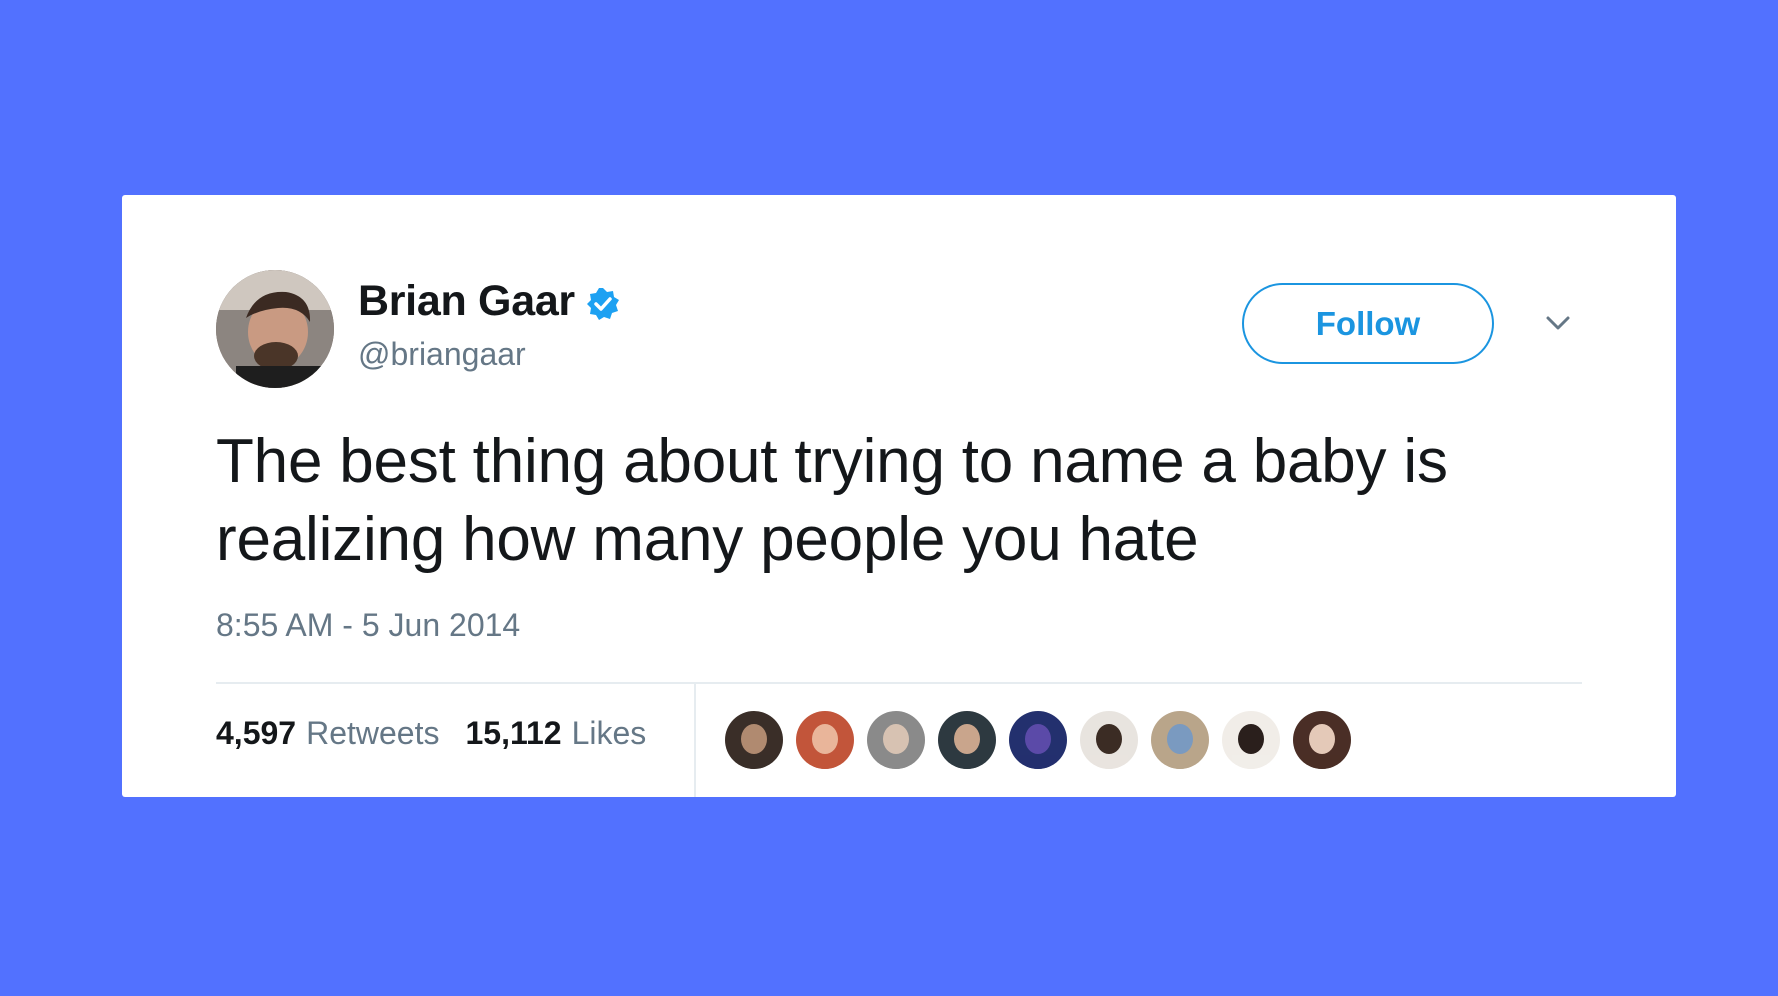 Image resolution: width=1778 pixels, height=996 pixels. What do you see at coordinates (603, 302) in the screenshot?
I see `verified-badge-icon` at bounding box center [603, 302].